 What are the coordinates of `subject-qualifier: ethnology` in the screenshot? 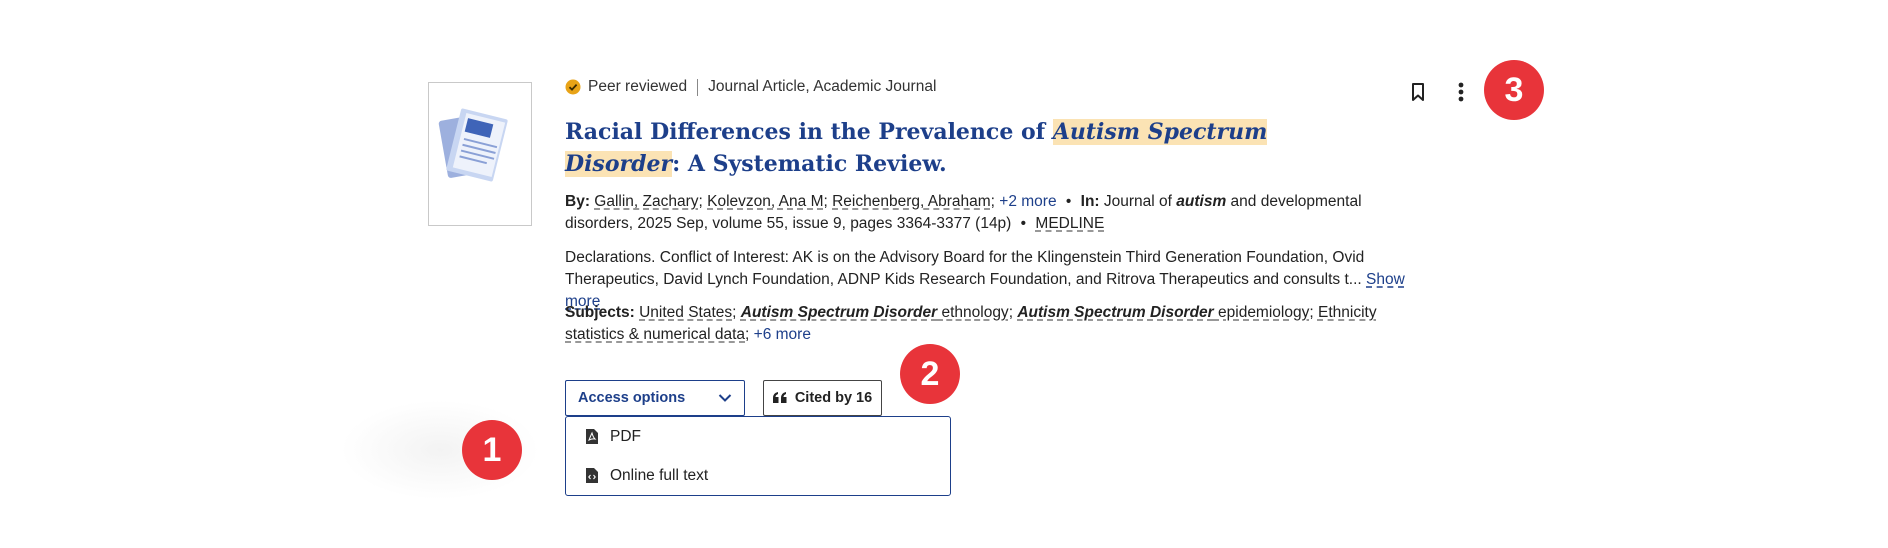 It's located at (973, 312).